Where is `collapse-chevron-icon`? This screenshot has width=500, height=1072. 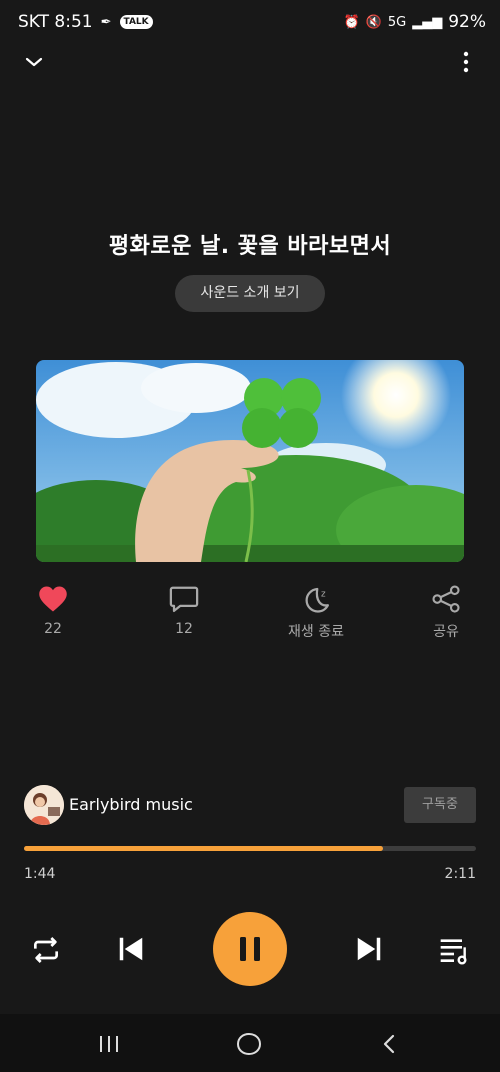 collapse-chevron-icon is located at coordinates (34, 62).